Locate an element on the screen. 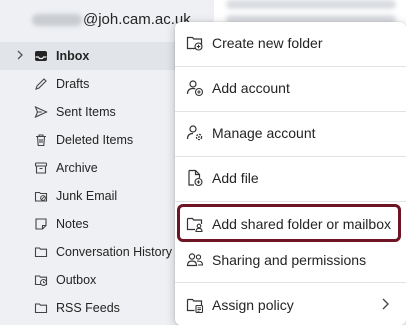  person-settings-icon is located at coordinates (194, 133).